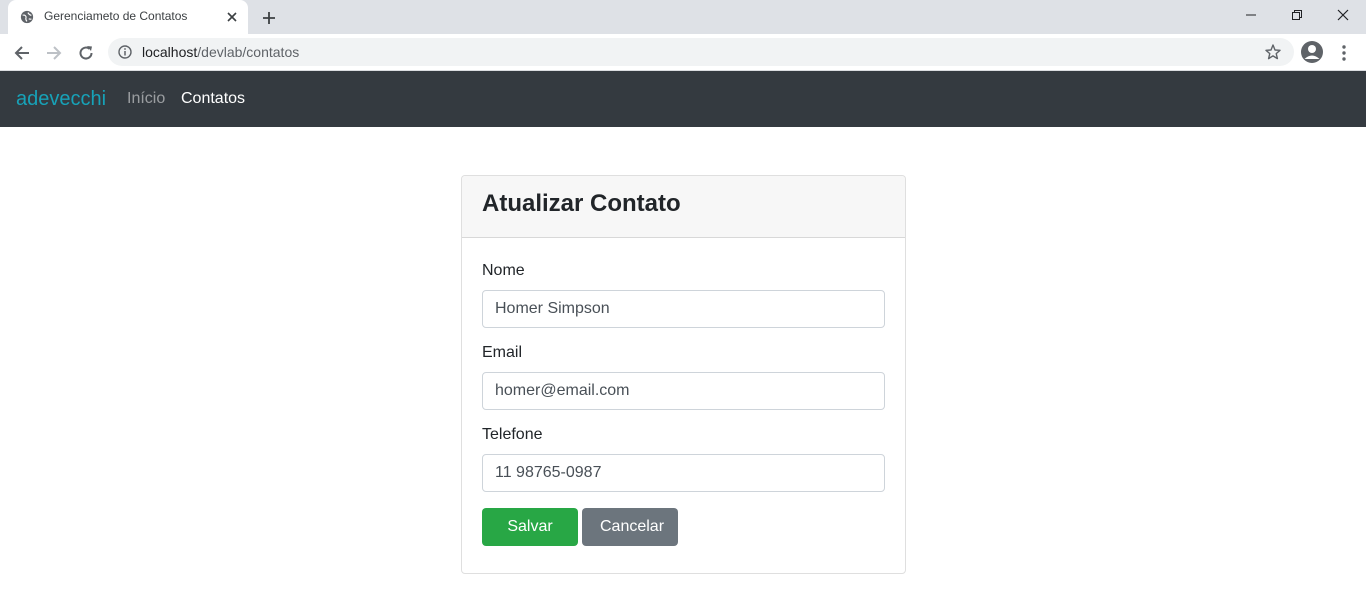 This screenshot has height=600, width=1366. I want to click on address-bar: localhost/devlab/contatos, so click(701, 52).